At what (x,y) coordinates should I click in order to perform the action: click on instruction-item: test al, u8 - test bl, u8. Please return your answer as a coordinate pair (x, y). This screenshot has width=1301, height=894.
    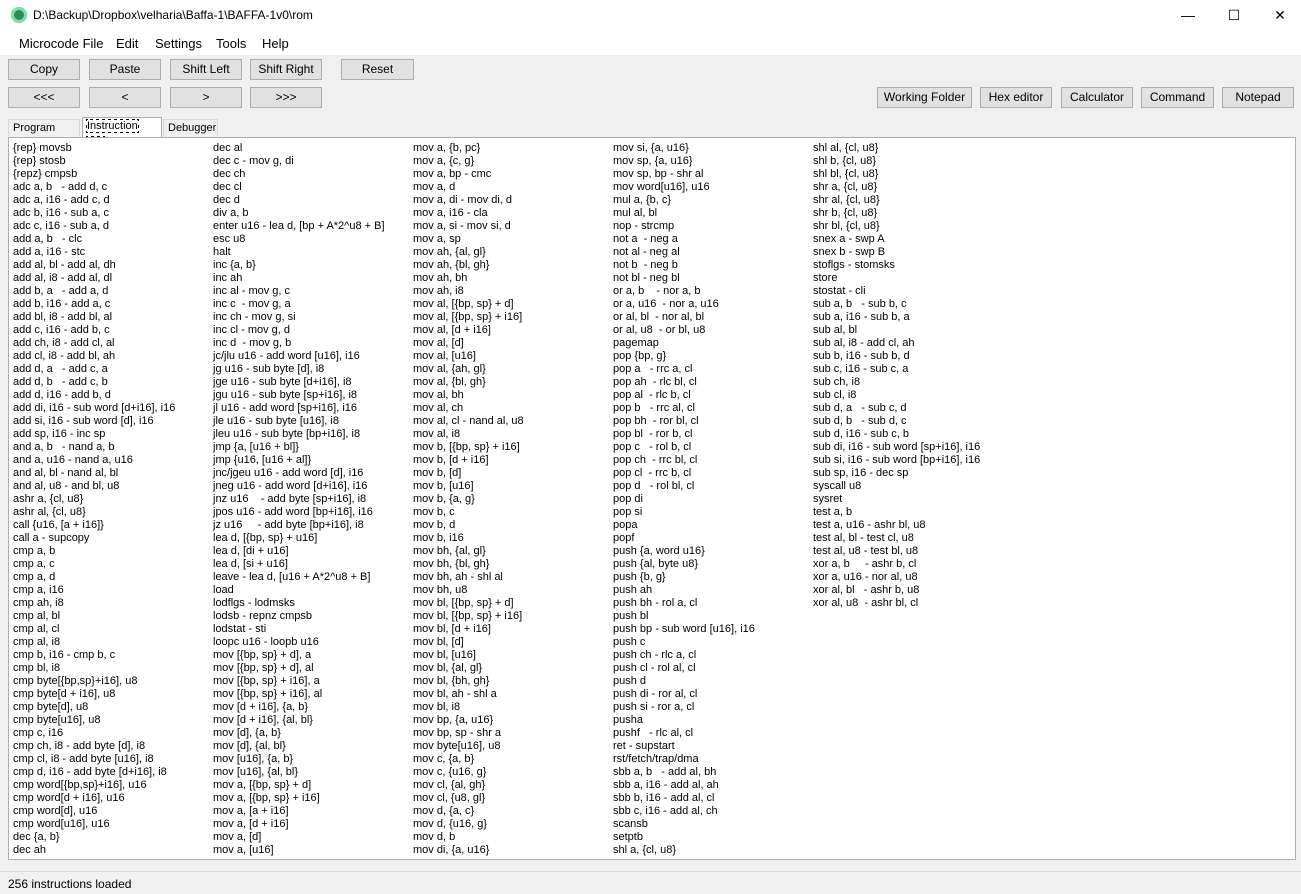
    Looking at the image, I should click on (896, 551).